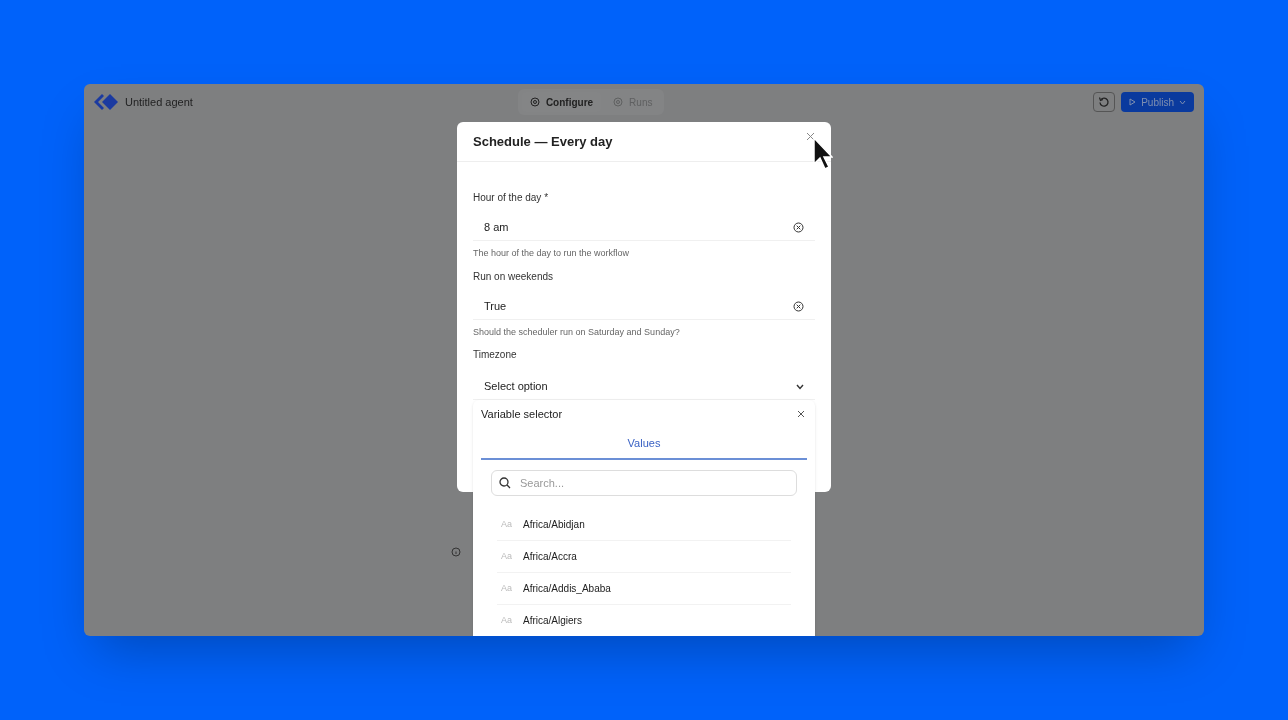 The height and width of the screenshot is (720, 1288). Describe the element at coordinates (644, 444) in the screenshot. I see `tab: Values` at that location.